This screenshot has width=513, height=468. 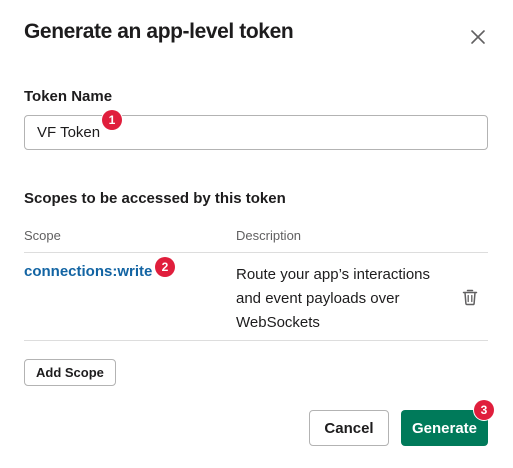 I want to click on remove-scope-button, so click(x=470, y=297).